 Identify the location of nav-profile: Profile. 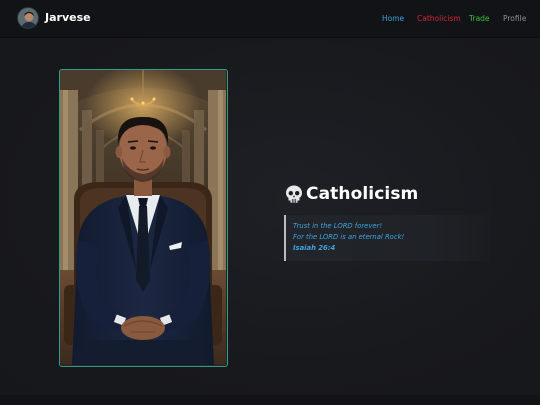
(514, 18).